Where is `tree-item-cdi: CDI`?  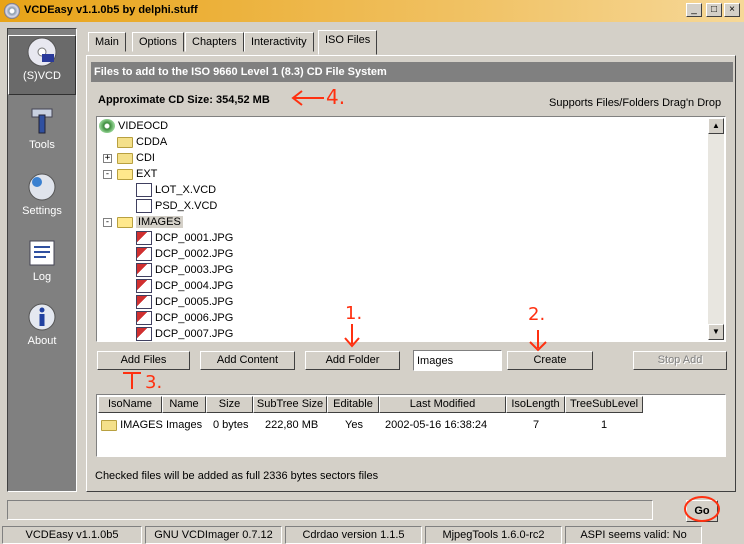
tree-item-cdi: CDI is located at coordinates (136, 158).